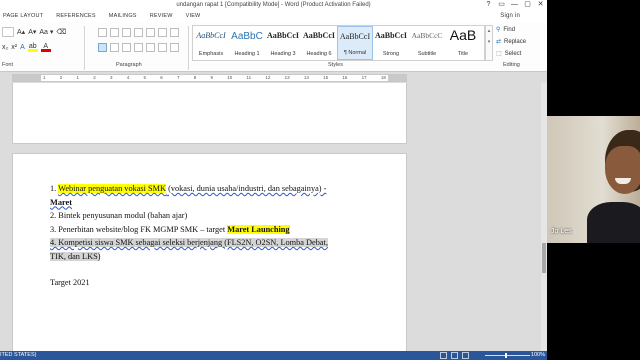 This screenshot has width=640, height=360. What do you see at coordinates (162, 32) in the screenshot?
I see `sort-icon` at bounding box center [162, 32].